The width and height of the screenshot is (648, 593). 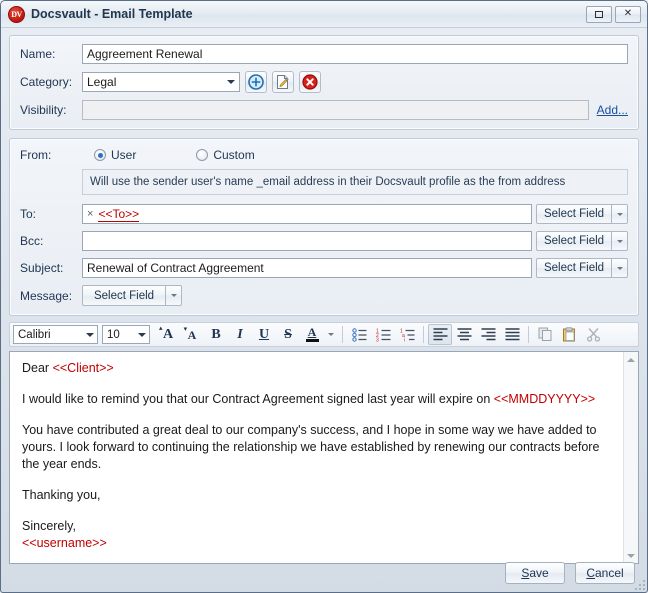 I want to click on message-select-field-button: Select Field, so click(x=124, y=295).